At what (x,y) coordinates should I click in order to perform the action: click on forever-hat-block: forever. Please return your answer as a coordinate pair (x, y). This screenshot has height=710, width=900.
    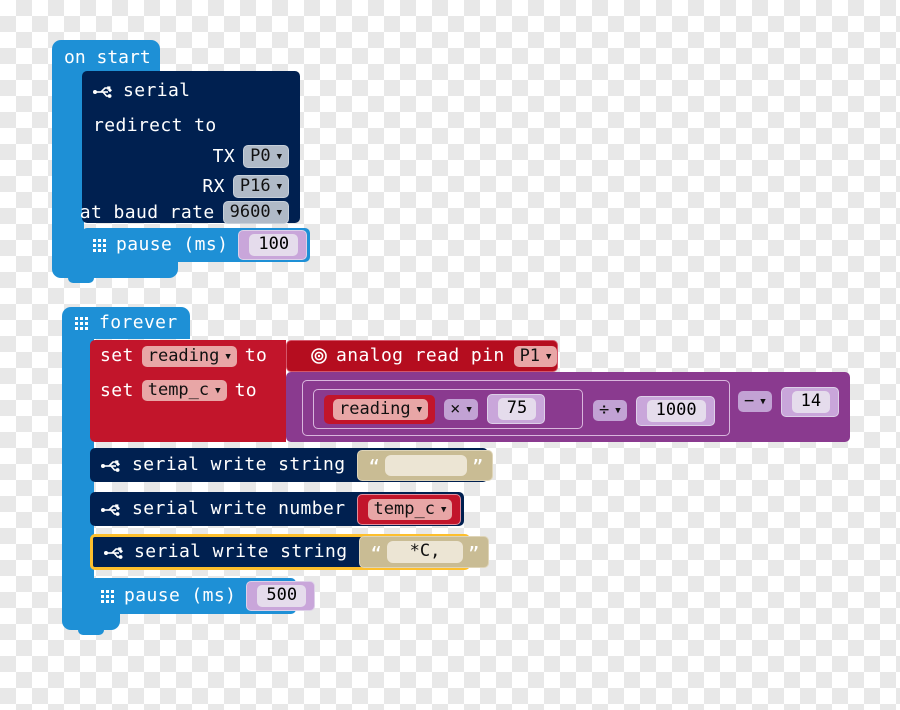
    Looking at the image, I should click on (126, 323).